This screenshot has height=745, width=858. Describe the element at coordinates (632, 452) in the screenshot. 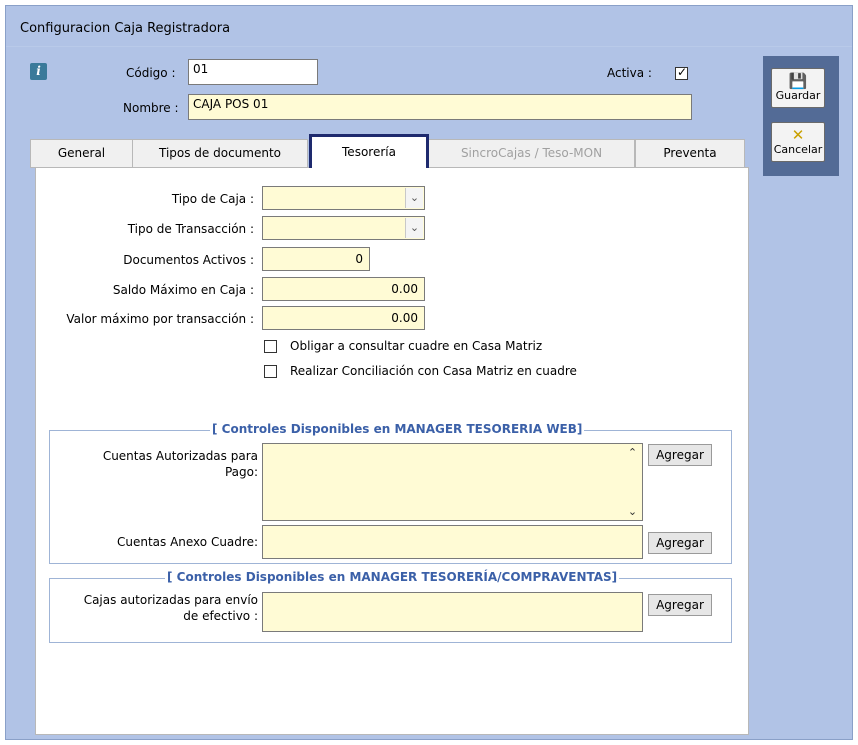

I see `scroll-up-icon: ⌃` at that location.